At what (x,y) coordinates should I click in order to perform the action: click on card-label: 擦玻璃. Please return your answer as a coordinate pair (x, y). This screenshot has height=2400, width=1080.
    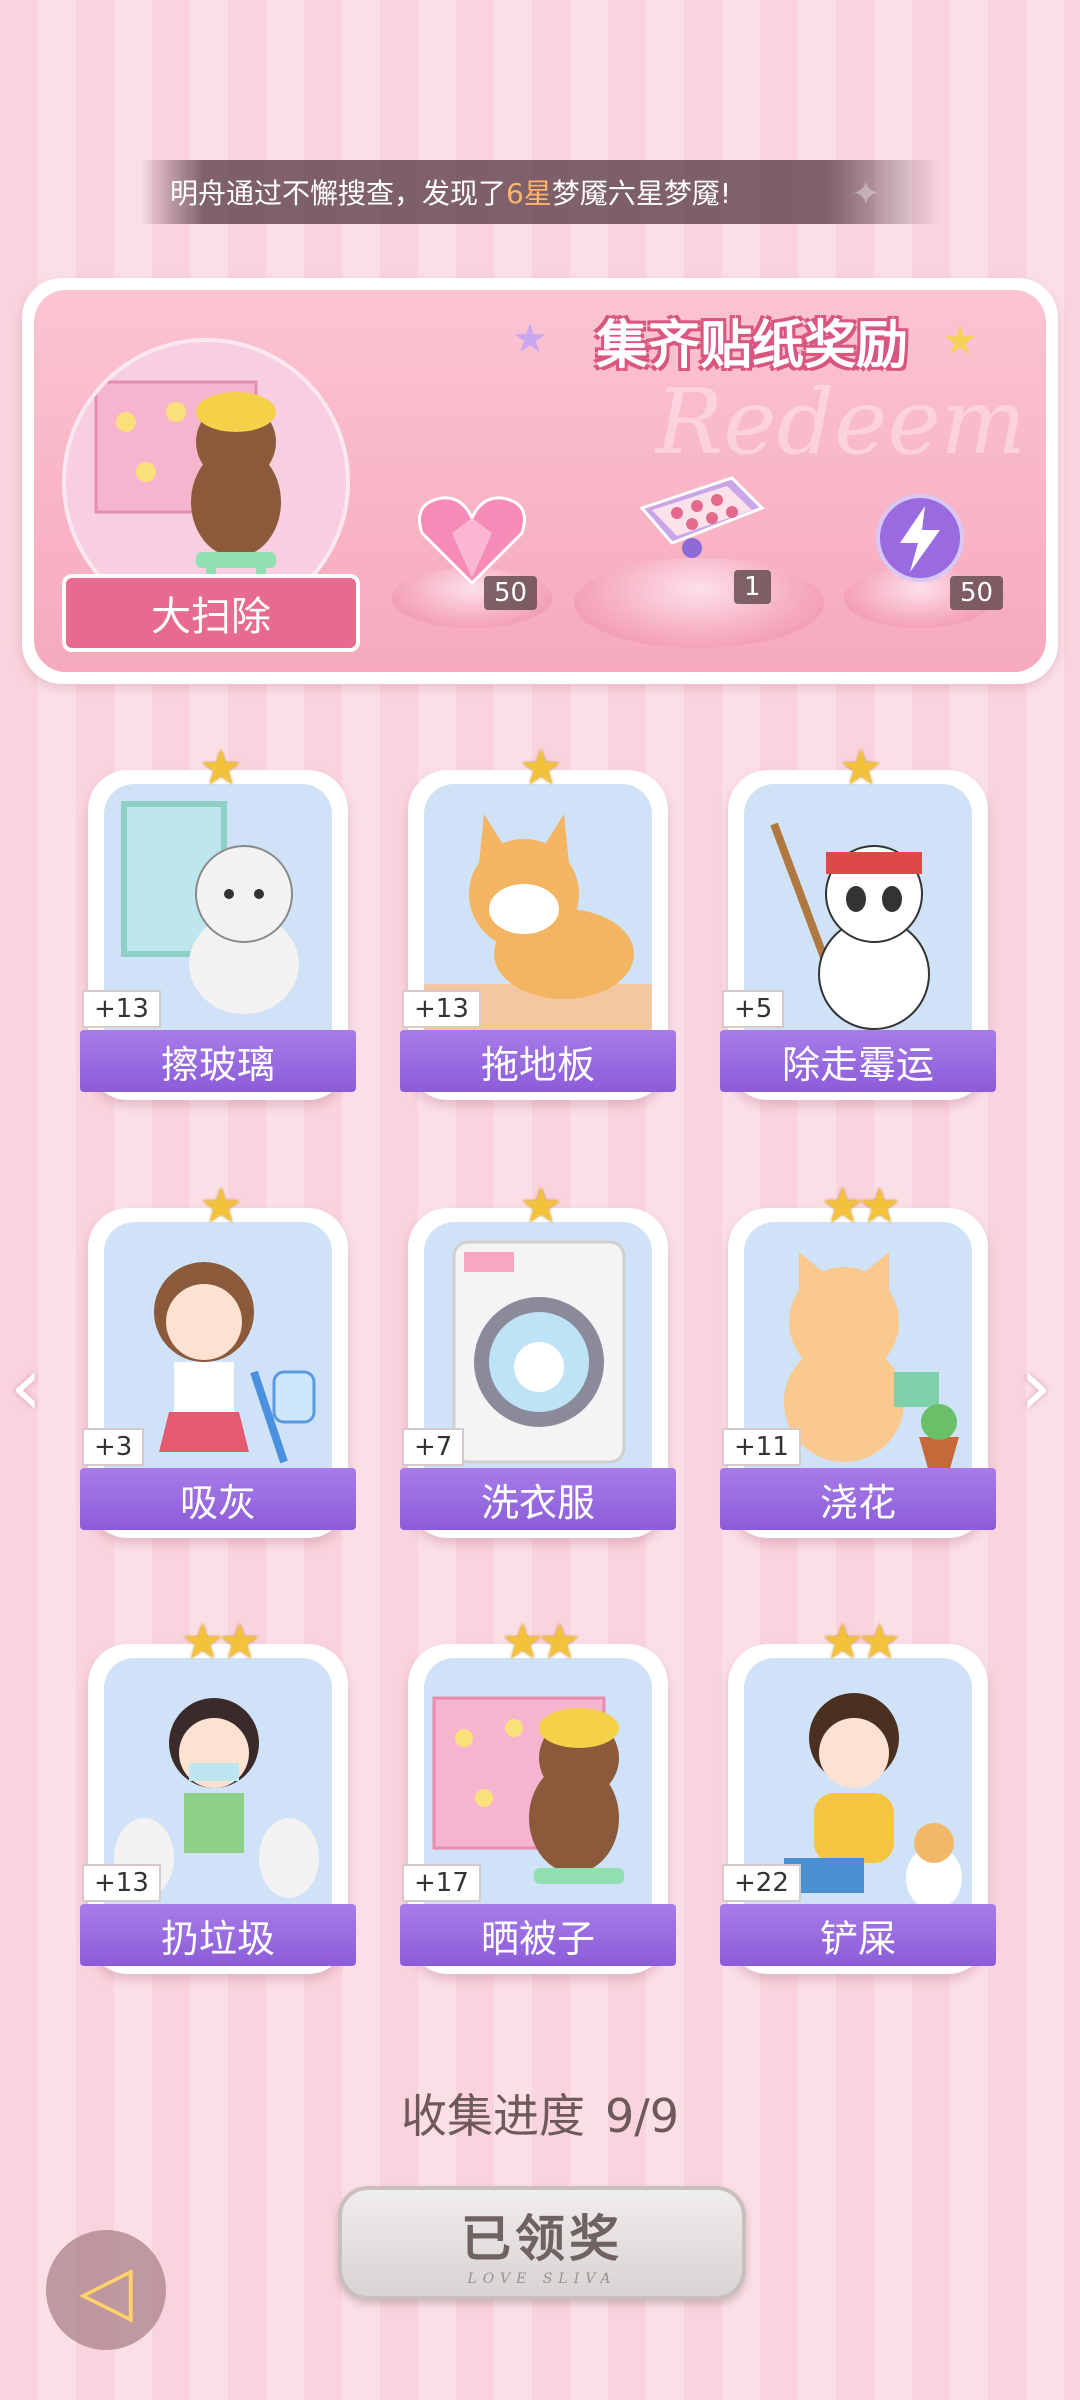
    Looking at the image, I should click on (218, 1061).